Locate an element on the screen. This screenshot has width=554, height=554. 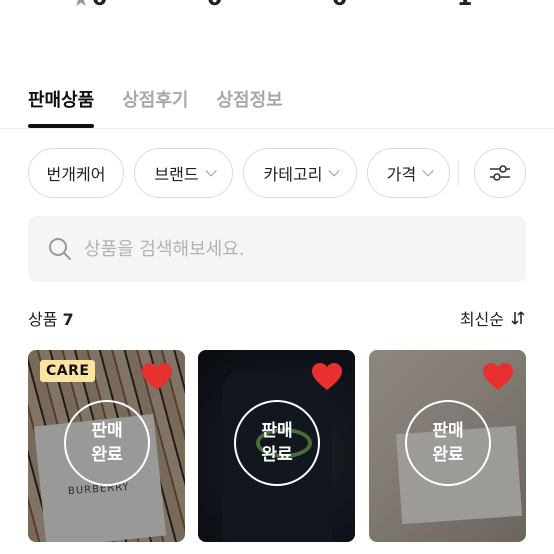
filter-chip-label: 카테고리 is located at coordinates (293, 174).